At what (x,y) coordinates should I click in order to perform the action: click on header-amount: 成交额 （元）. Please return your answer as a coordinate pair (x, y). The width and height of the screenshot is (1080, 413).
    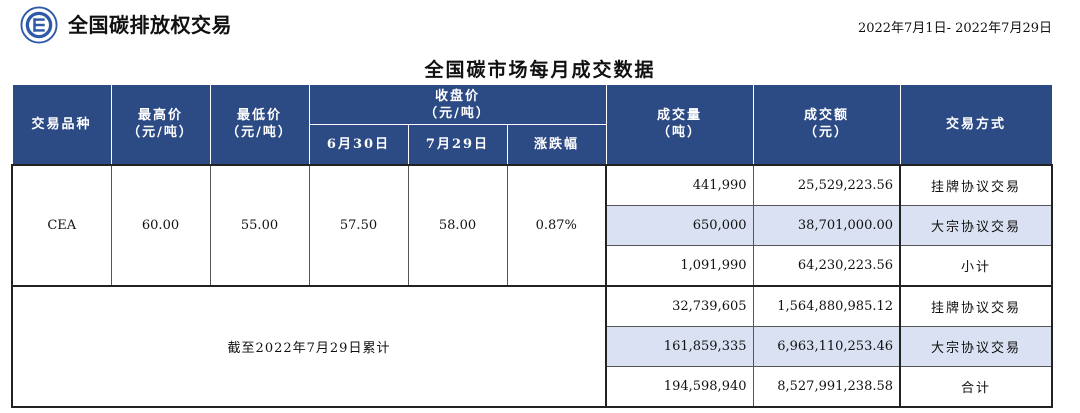
    Looking at the image, I should click on (826, 124).